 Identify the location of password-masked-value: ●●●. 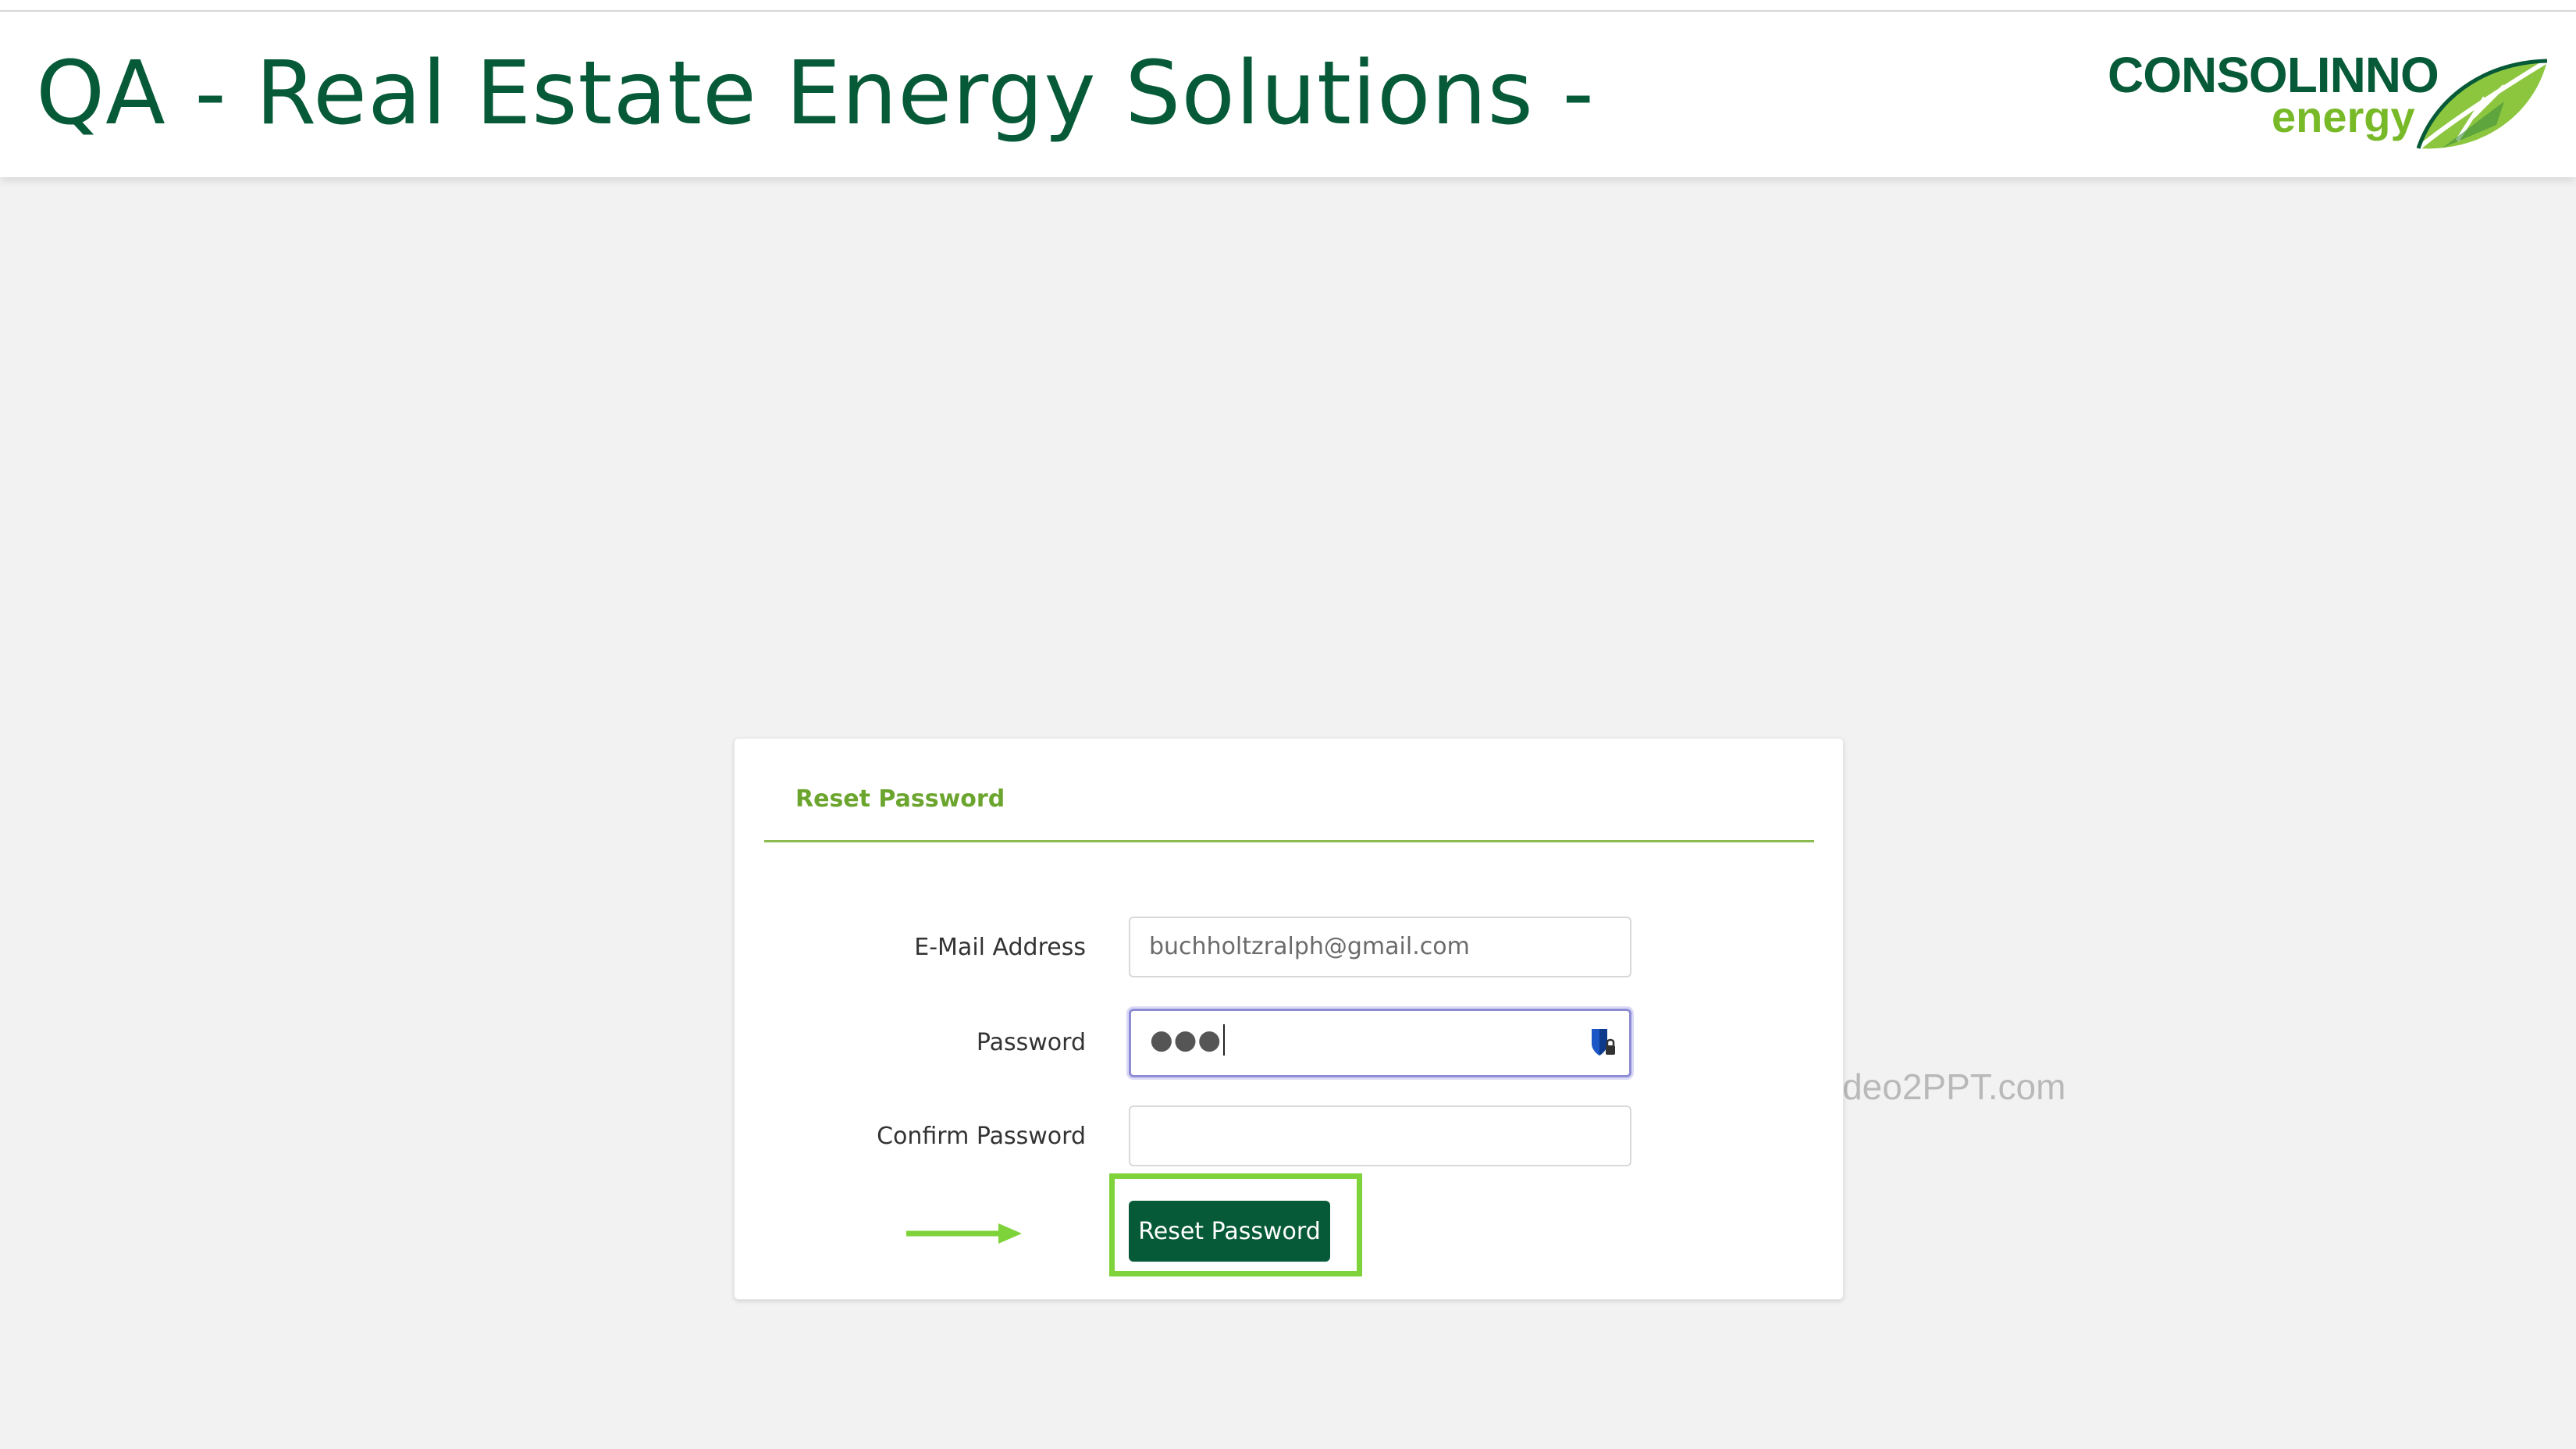
(1186, 1040).